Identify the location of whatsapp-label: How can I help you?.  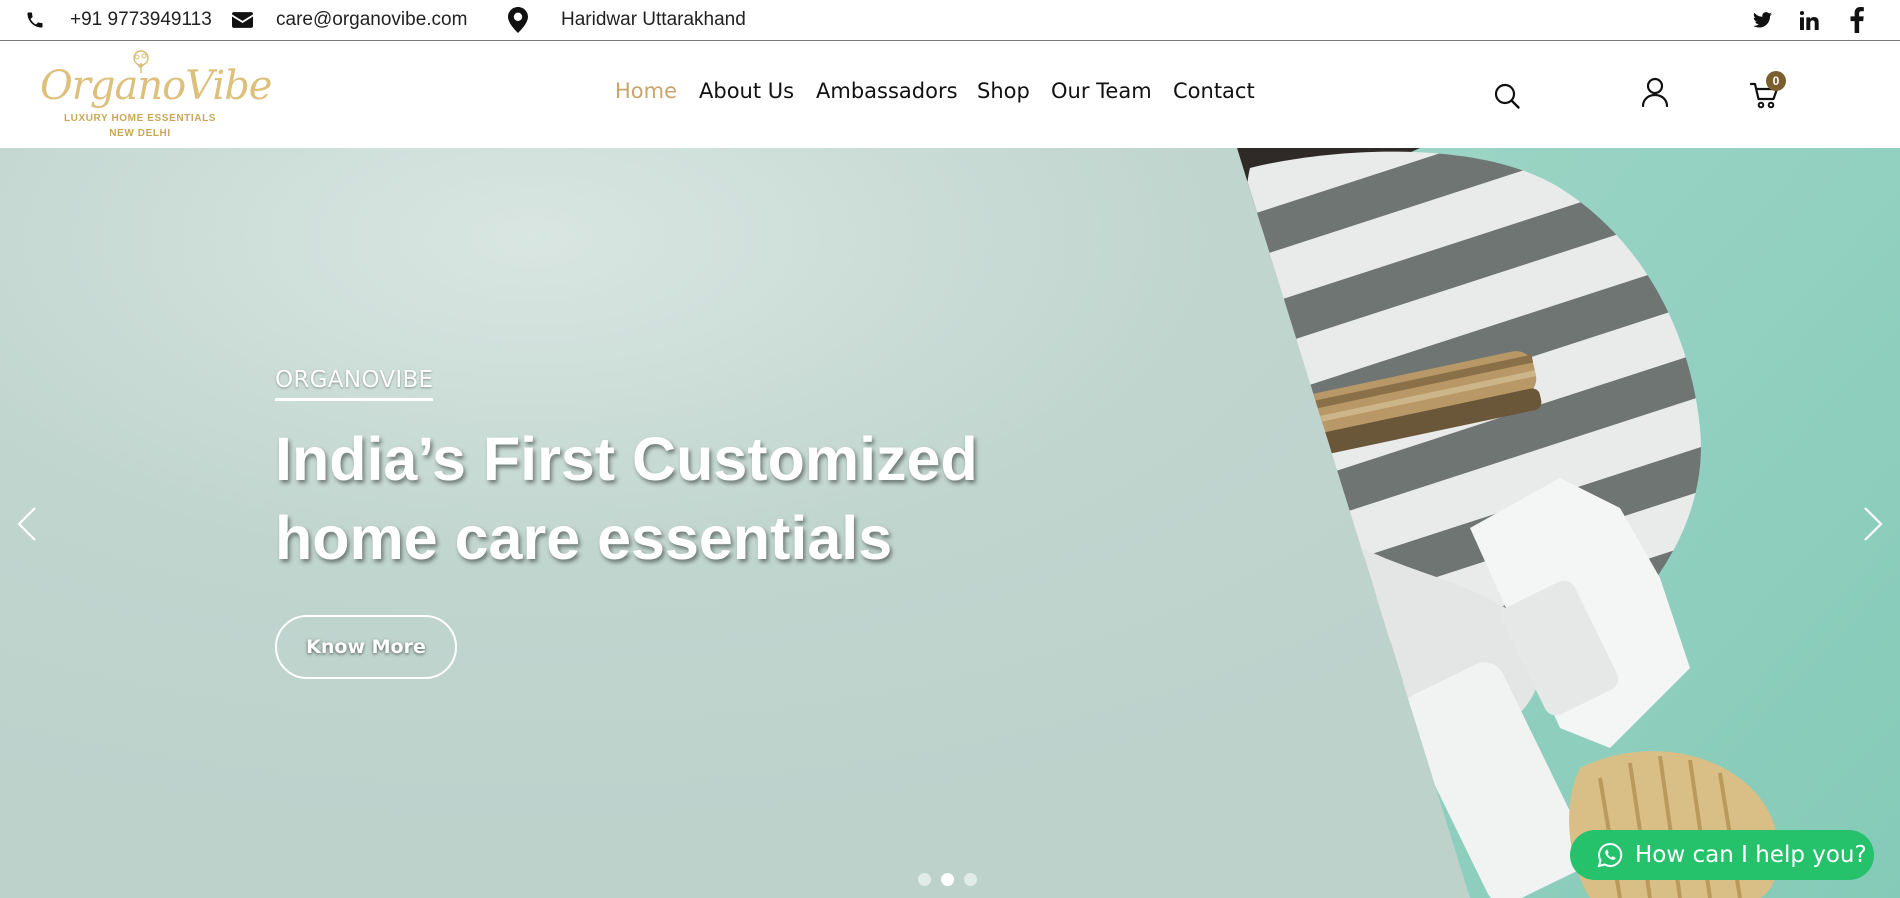
(1751, 855).